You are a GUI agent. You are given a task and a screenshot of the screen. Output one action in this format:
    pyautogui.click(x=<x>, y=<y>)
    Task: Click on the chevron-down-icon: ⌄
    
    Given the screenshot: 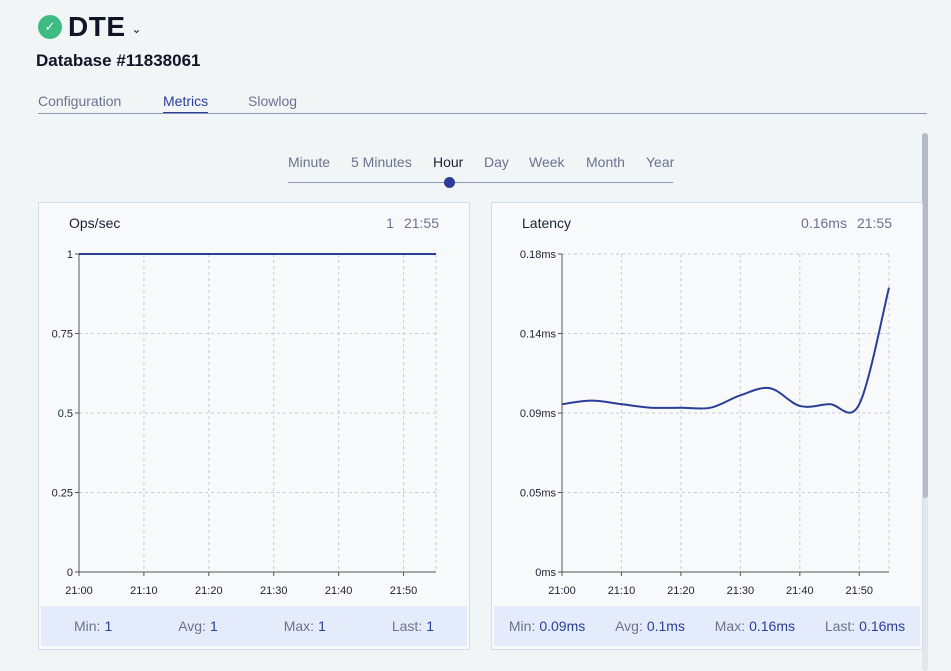 What is the action you would take?
    pyautogui.click(x=137, y=29)
    